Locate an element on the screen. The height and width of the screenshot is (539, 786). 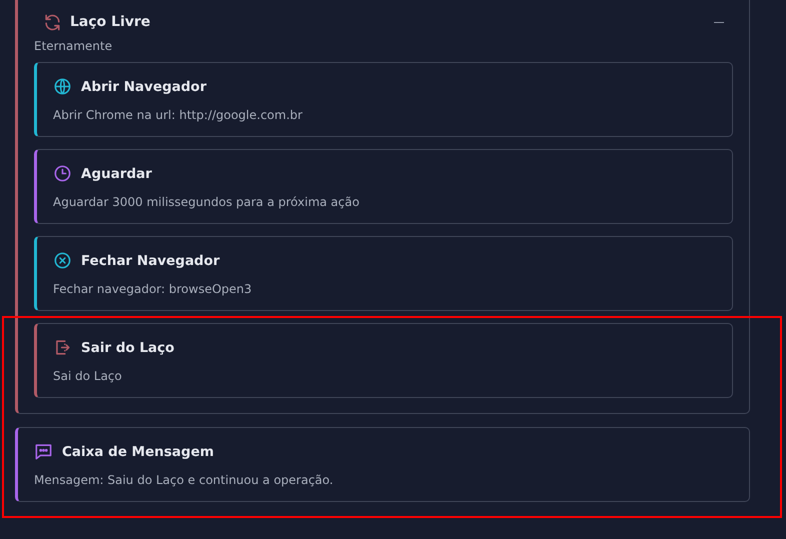
step-title: Aguardar is located at coordinates (116, 174).